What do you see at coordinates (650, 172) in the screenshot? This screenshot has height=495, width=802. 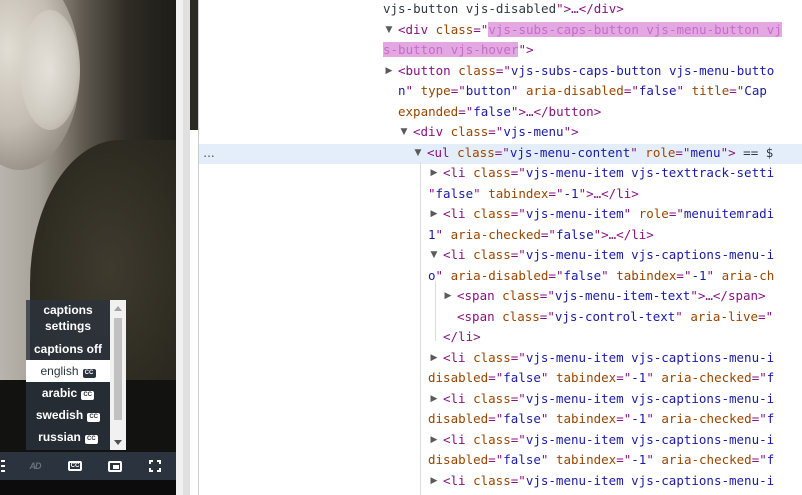 I see `code-token: vjs-menu-item vjs-texttrack-setti` at bounding box center [650, 172].